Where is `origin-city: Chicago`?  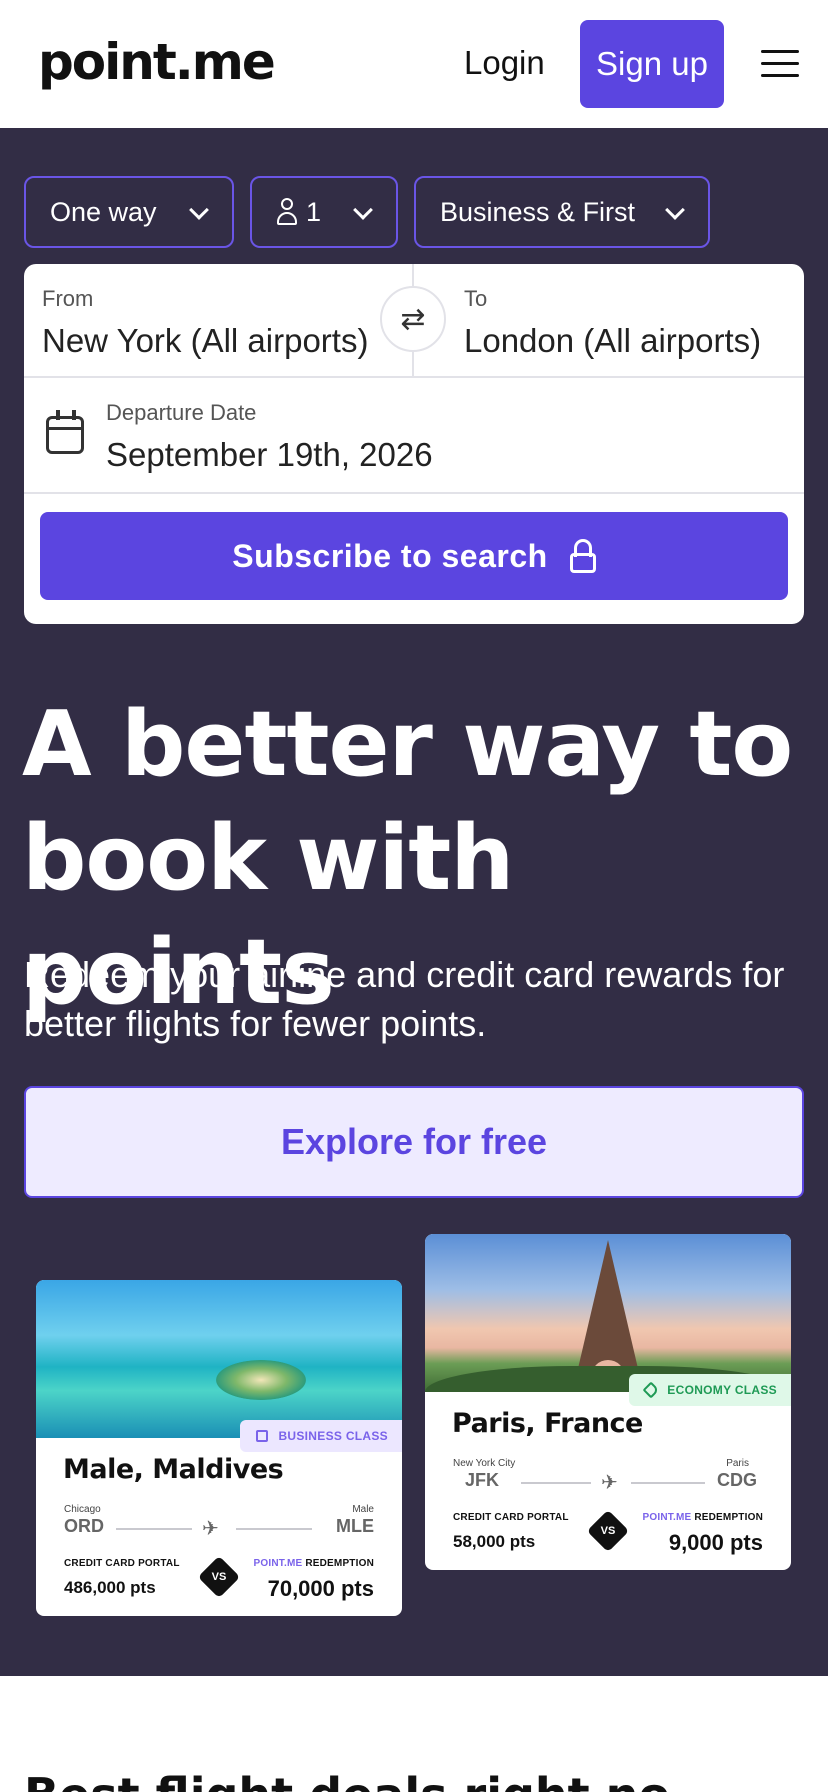
origin-city: Chicago is located at coordinates (82, 1509).